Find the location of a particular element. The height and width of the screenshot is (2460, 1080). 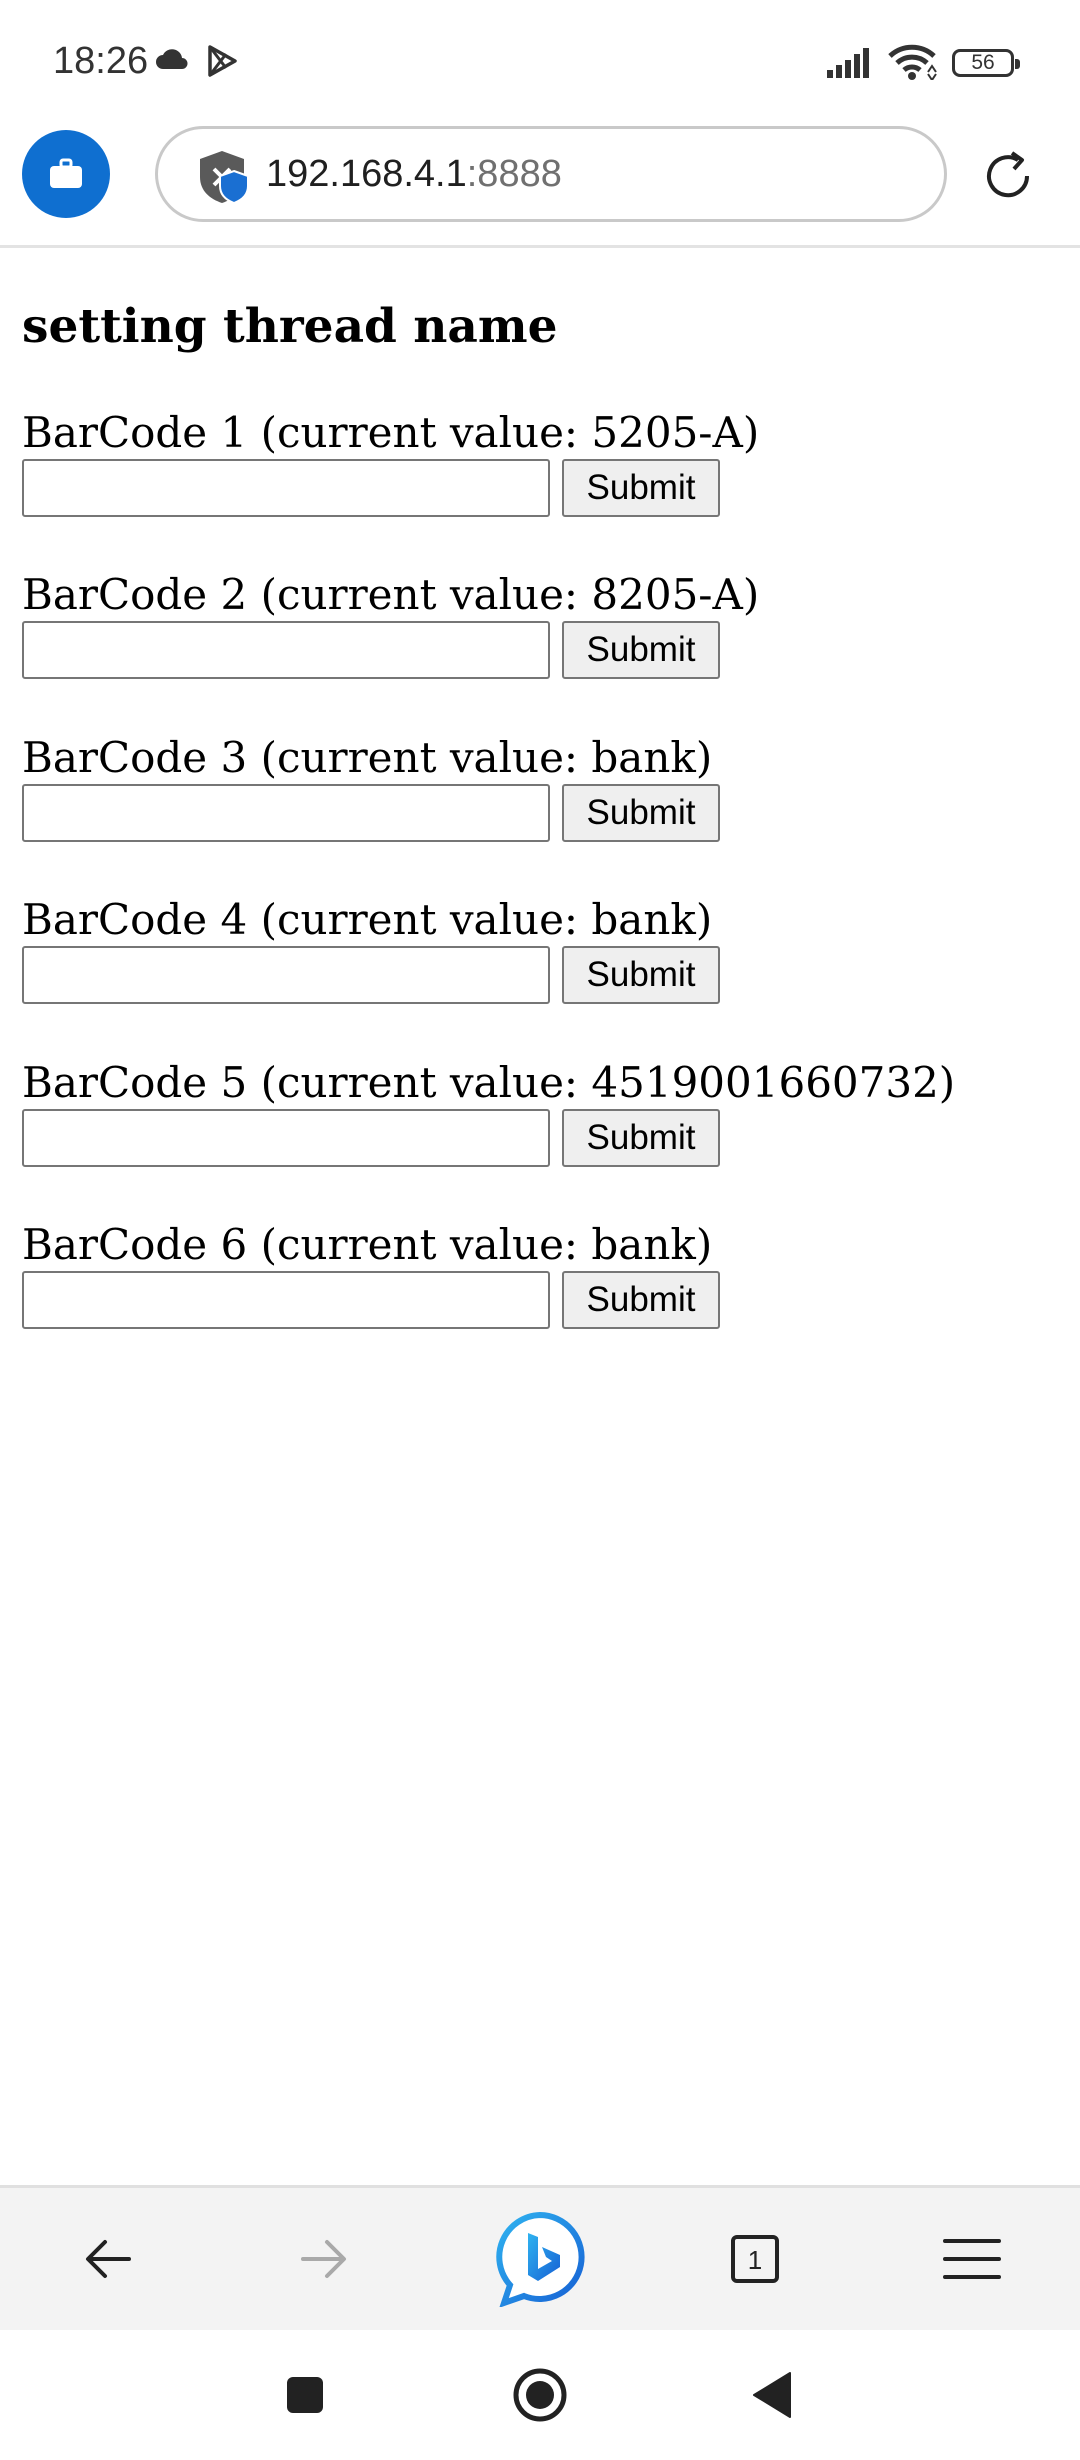

barcode-2-row: Submit is located at coordinates (542, 650).